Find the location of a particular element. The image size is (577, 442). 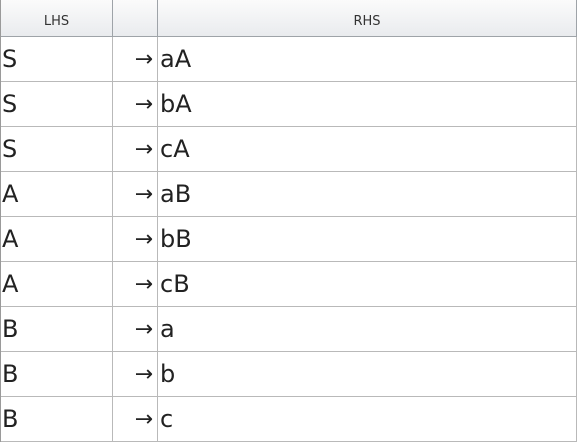

table-row: B → c is located at coordinates (289, 419).